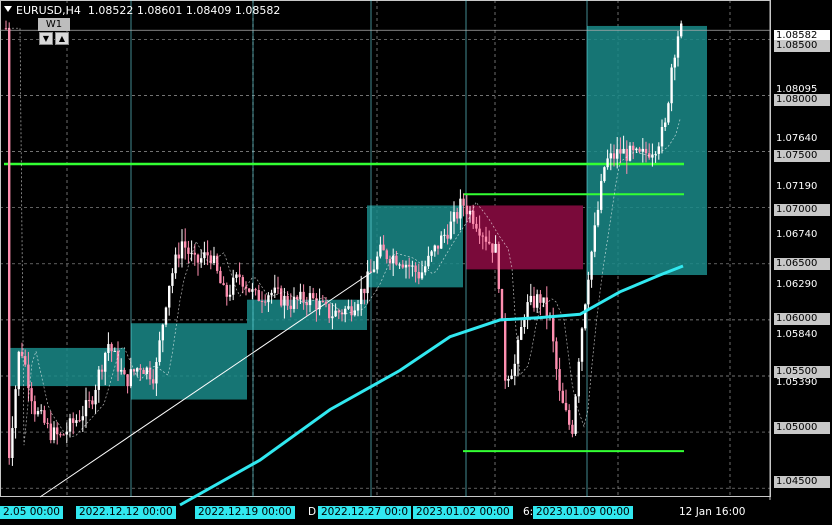  Describe the element at coordinates (802, 156) in the screenshot. I see `price-axis-label: 1.07500` at that location.